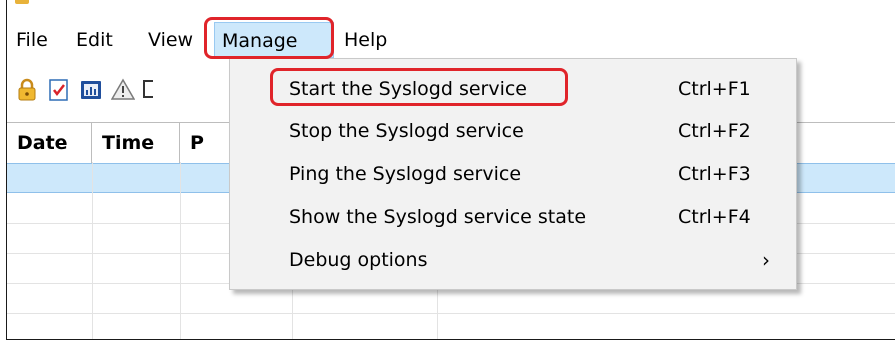 Image resolution: width=895 pixels, height=340 pixels. Describe the element at coordinates (170, 40) in the screenshot. I see `menu-view: View` at that location.